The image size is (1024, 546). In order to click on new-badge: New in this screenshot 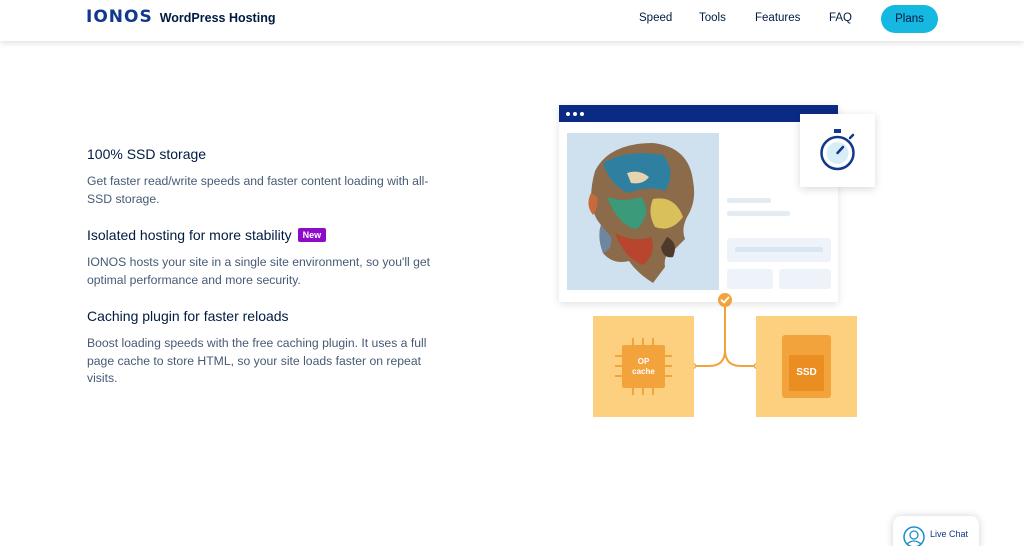, I will do `click(312, 235)`.